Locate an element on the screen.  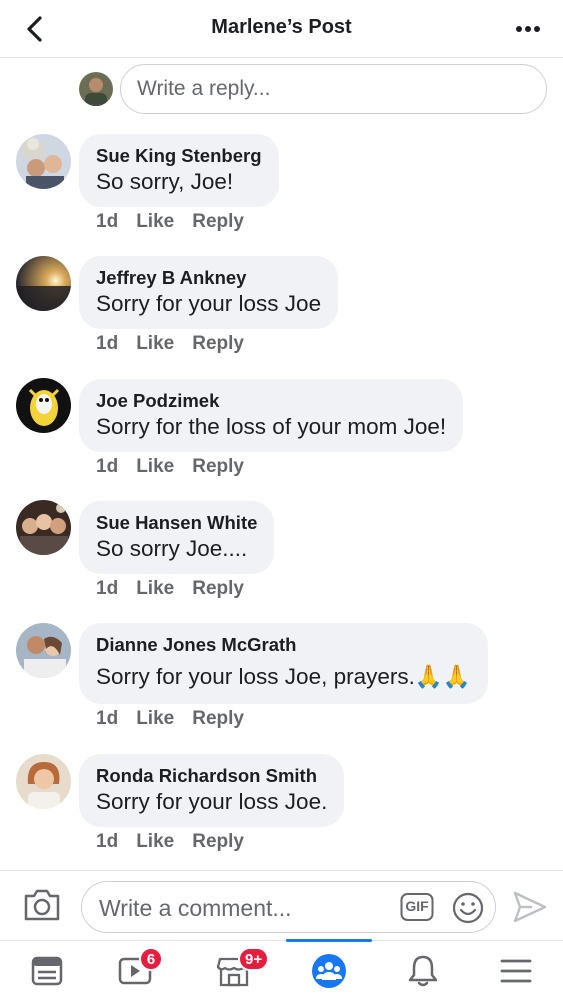
comment-author: Sue King Stenberg is located at coordinates (179, 156).